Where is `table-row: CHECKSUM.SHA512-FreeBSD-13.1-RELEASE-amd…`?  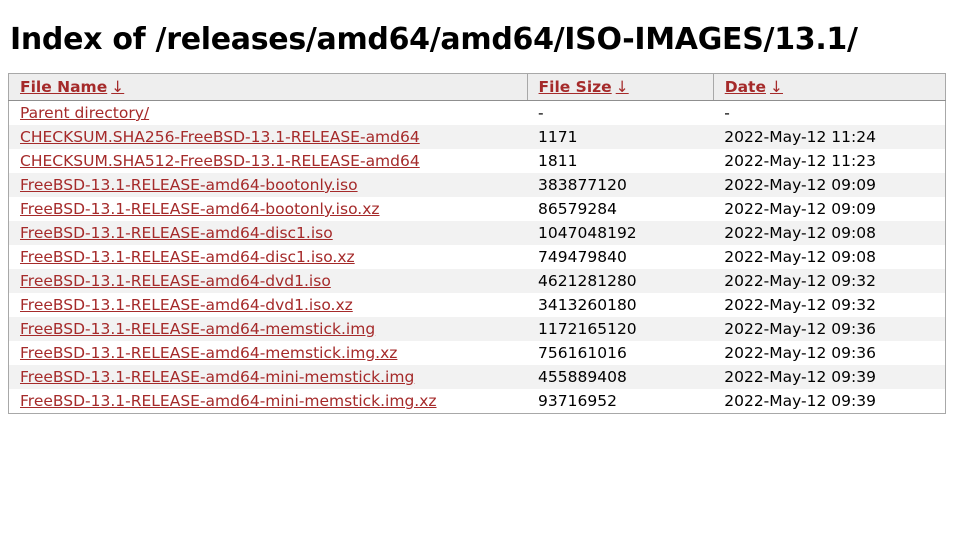 table-row: CHECKSUM.SHA512-FreeBSD-13.1-RELEASE-amd… is located at coordinates (477, 161).